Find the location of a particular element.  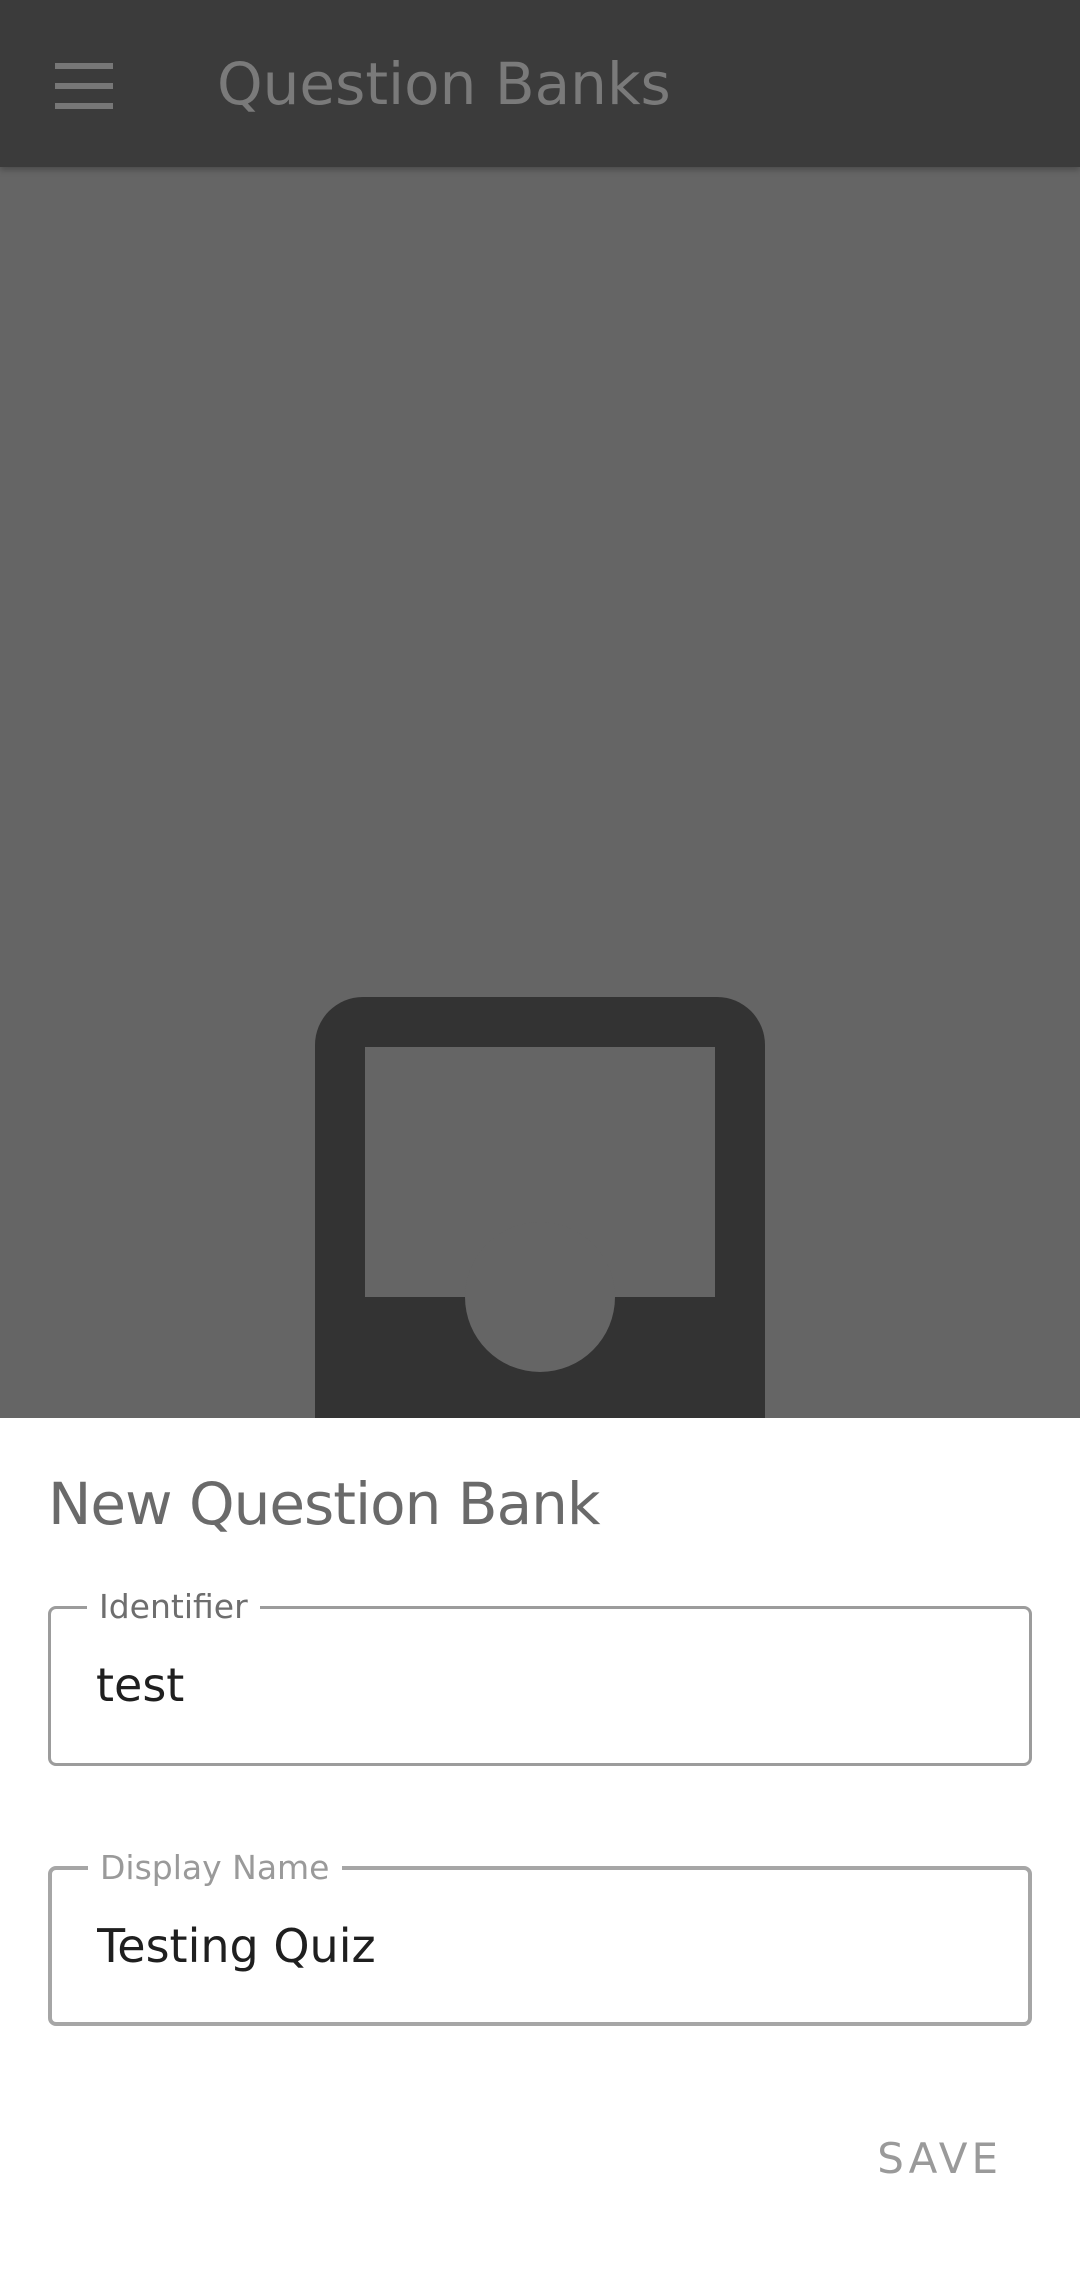

display-name-label: Display Name is located at coordinates (215, 1868).